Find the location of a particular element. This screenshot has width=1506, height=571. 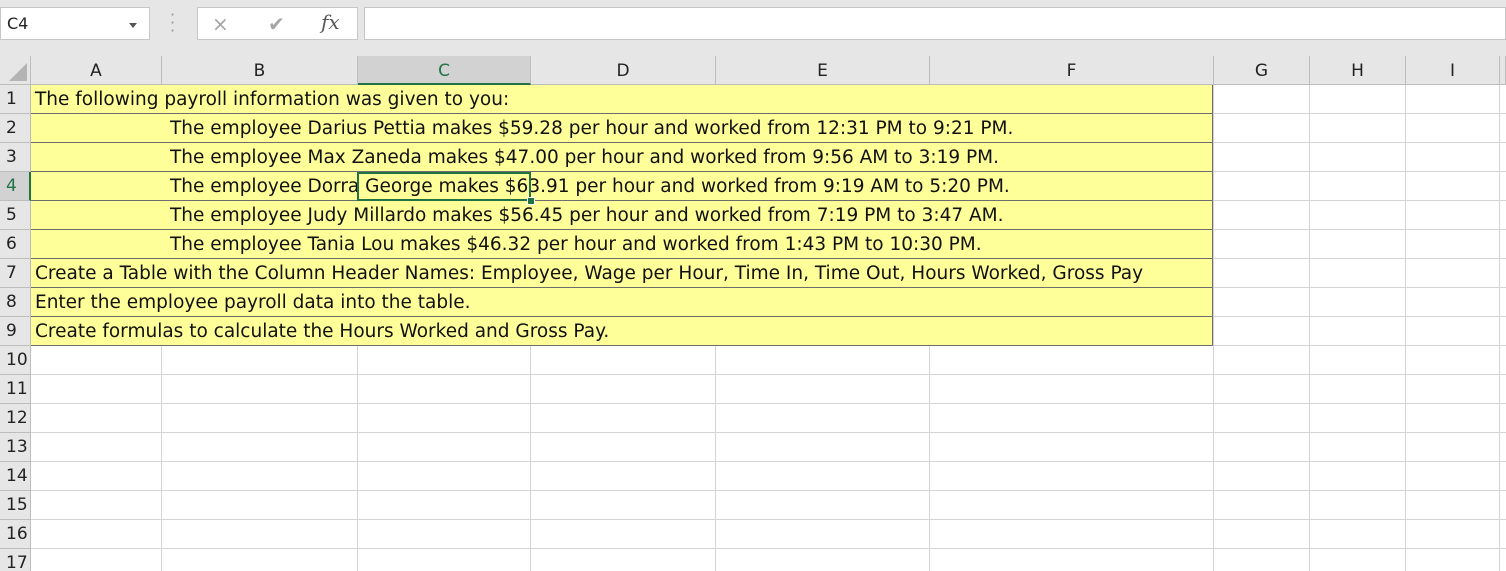

column-header-c: C is located at coordinates (444, 70).